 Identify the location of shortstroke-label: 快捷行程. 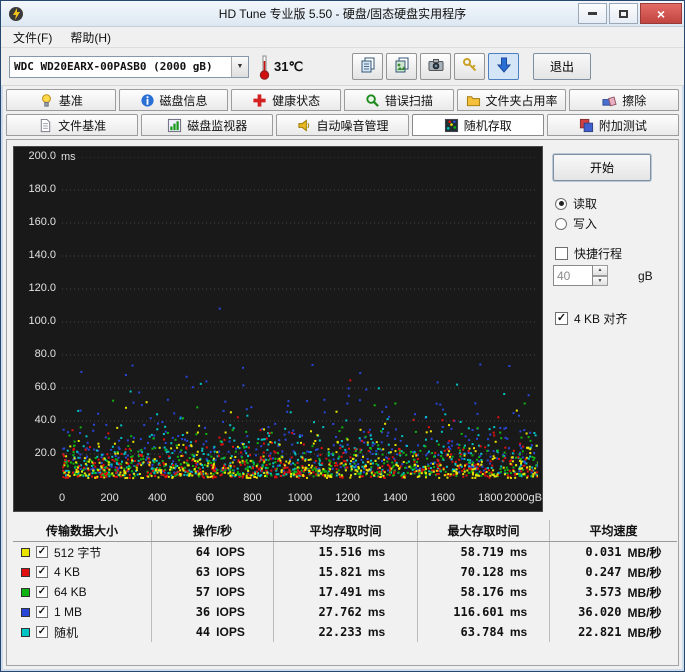
(598, 254).